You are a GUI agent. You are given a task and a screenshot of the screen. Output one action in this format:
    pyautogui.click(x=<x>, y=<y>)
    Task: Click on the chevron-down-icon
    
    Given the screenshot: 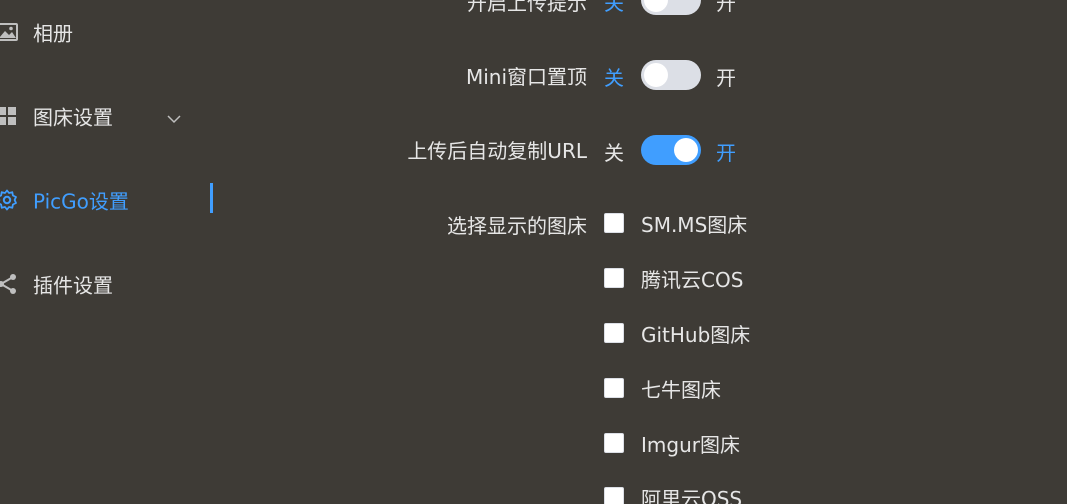 What is the action you would take?
    pyautogui.click(x=174, y=116)
    